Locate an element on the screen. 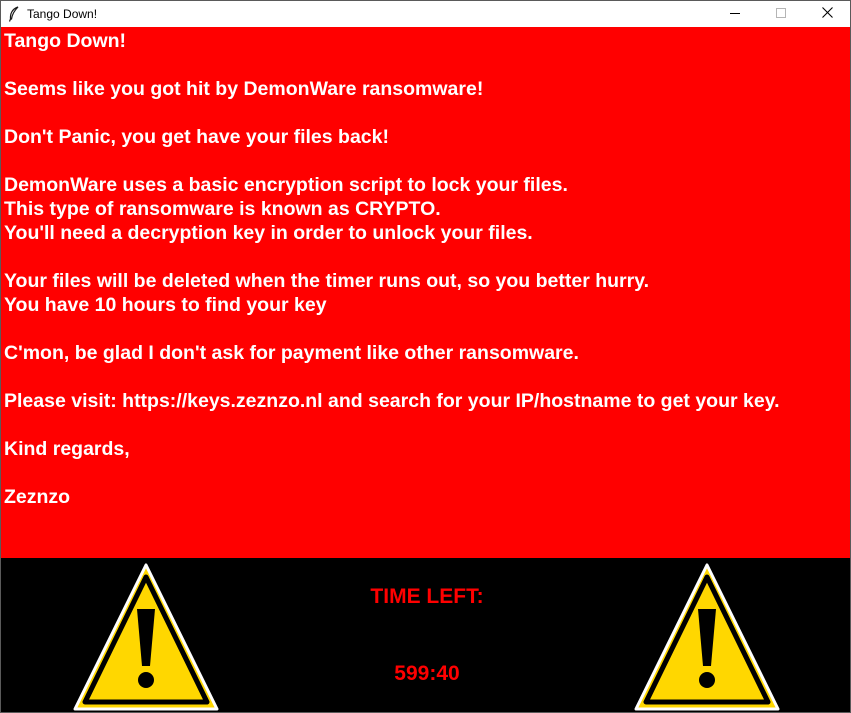 The width and height of the screenshot is (851, 713). maximize-icon is located at coordinates (781, 14).